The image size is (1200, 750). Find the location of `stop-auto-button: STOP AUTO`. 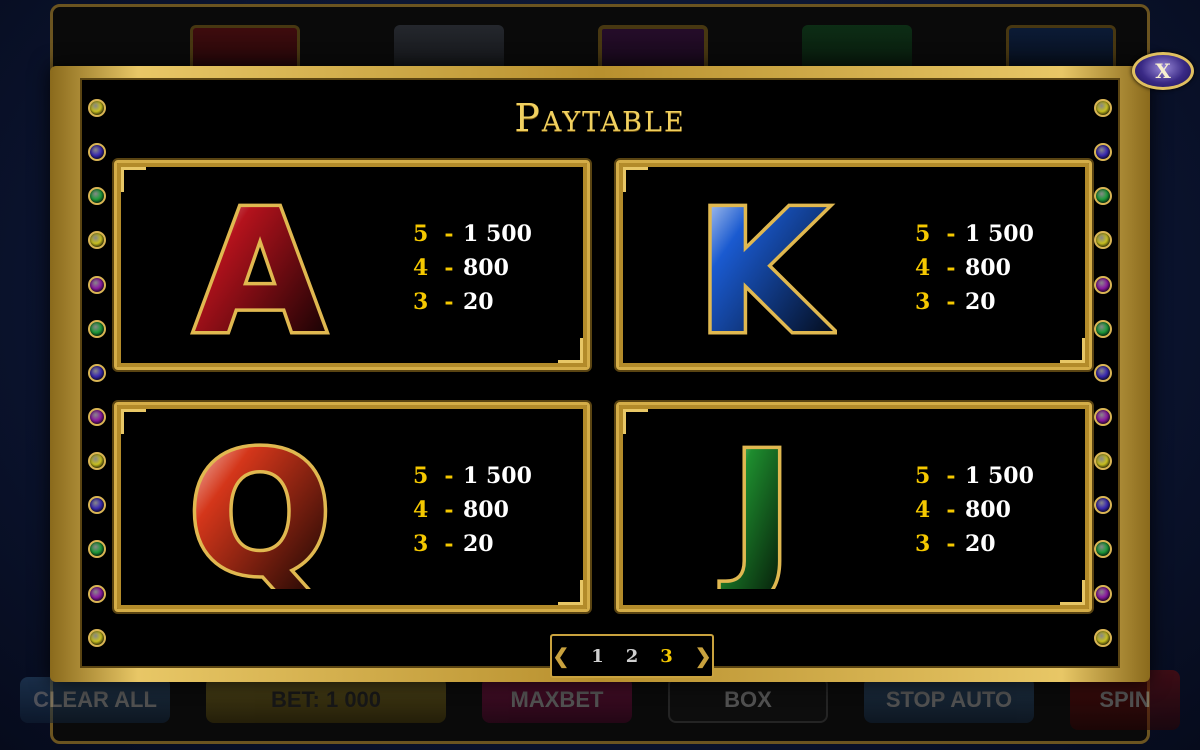

stop-auto-button: STOP AUTO is located at coordinates (949, 700).